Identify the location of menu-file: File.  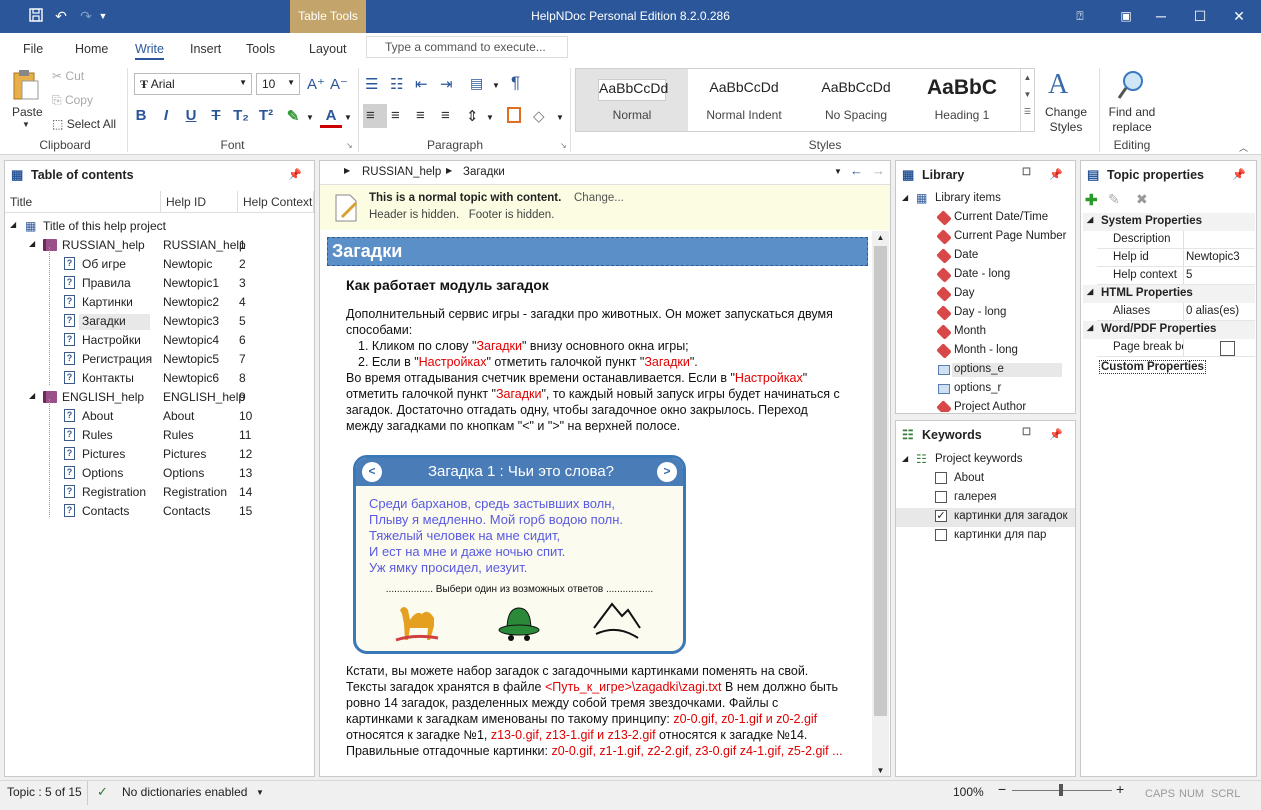
(33, 49).